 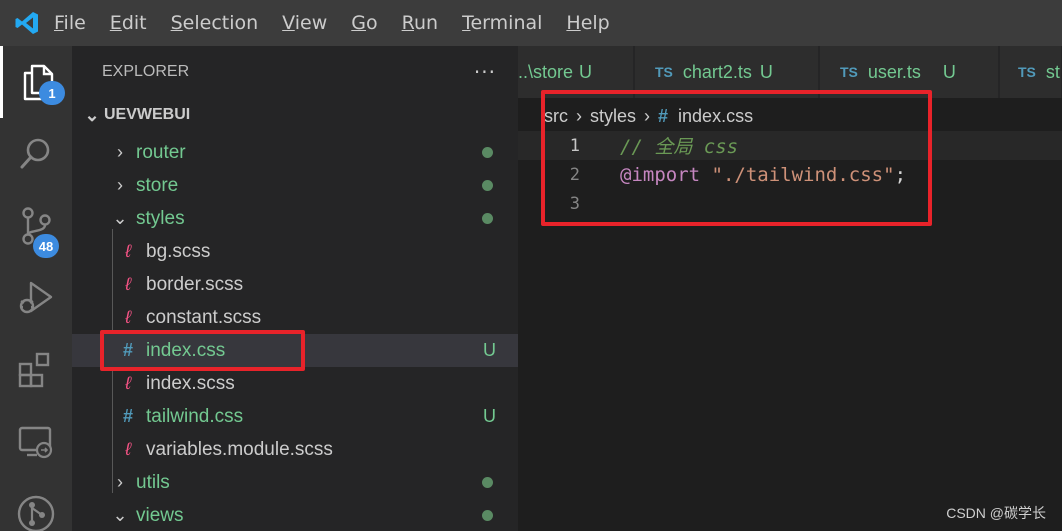 What do you see at coordinates (295, 515) in the screenshot?
I see `folder-row-views: ⌄ views` at bounding box center [295, 515].